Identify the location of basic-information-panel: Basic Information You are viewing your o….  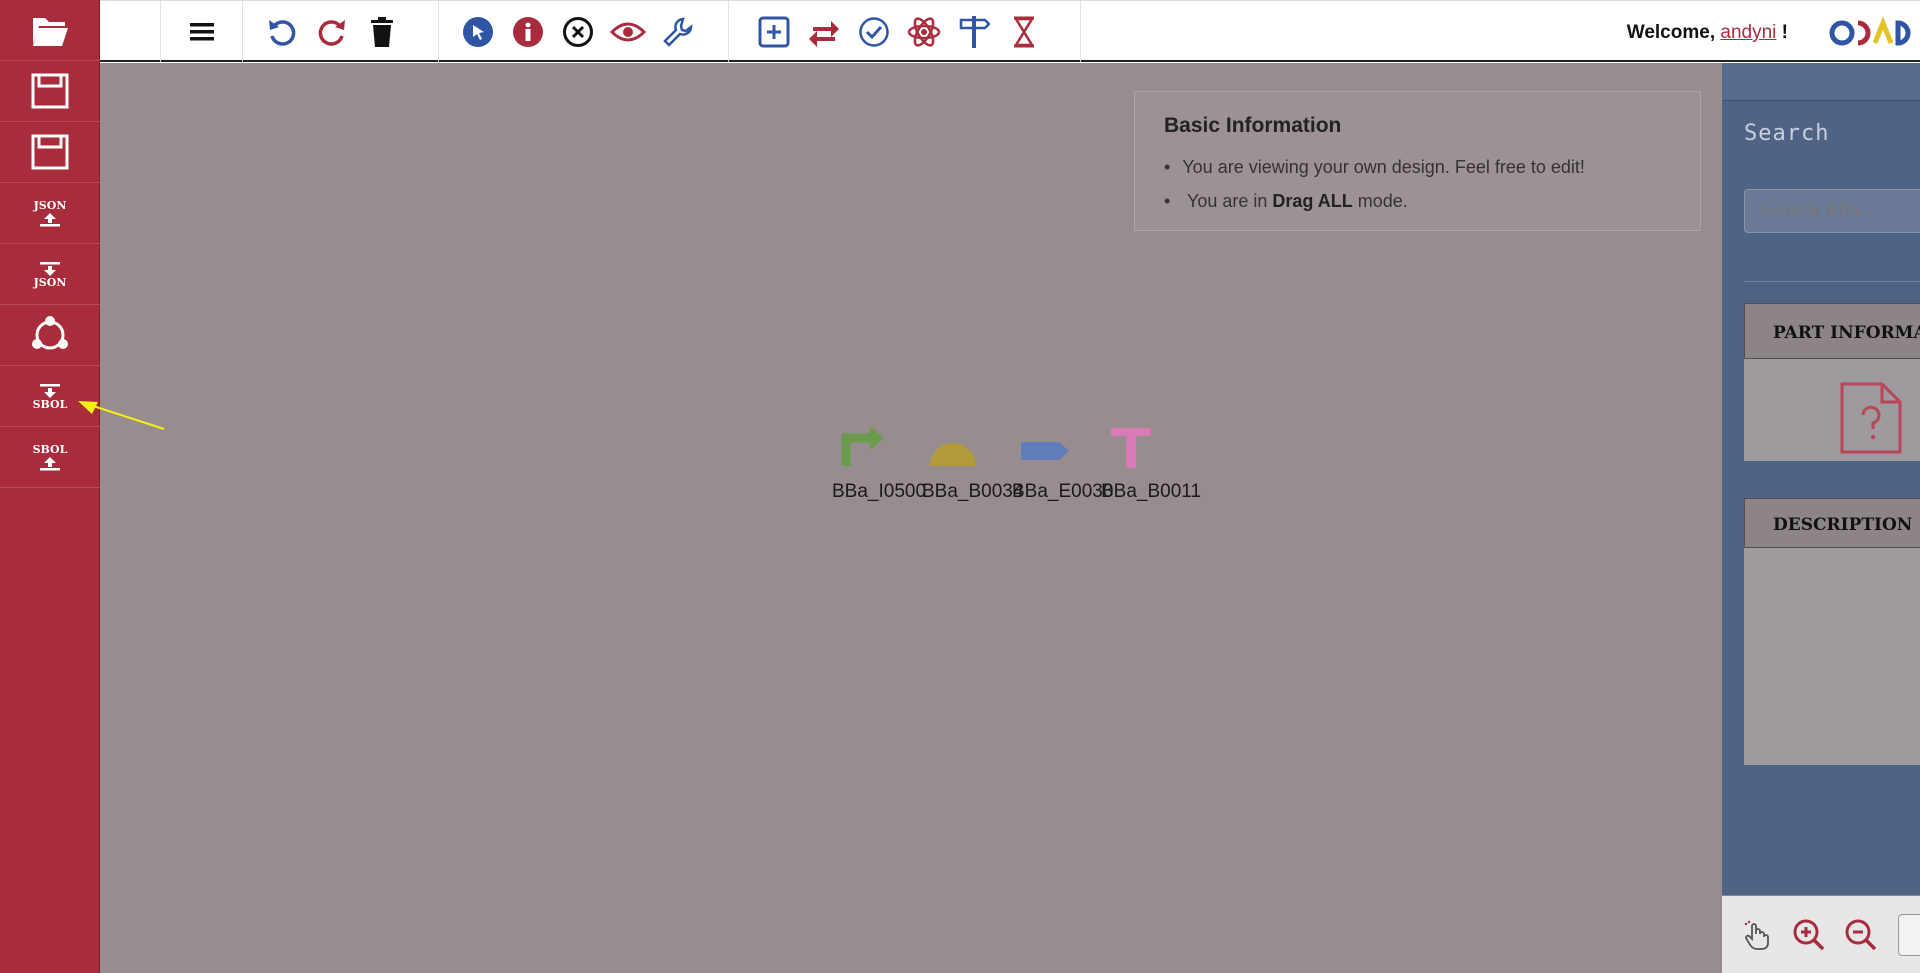
(1417, 161).